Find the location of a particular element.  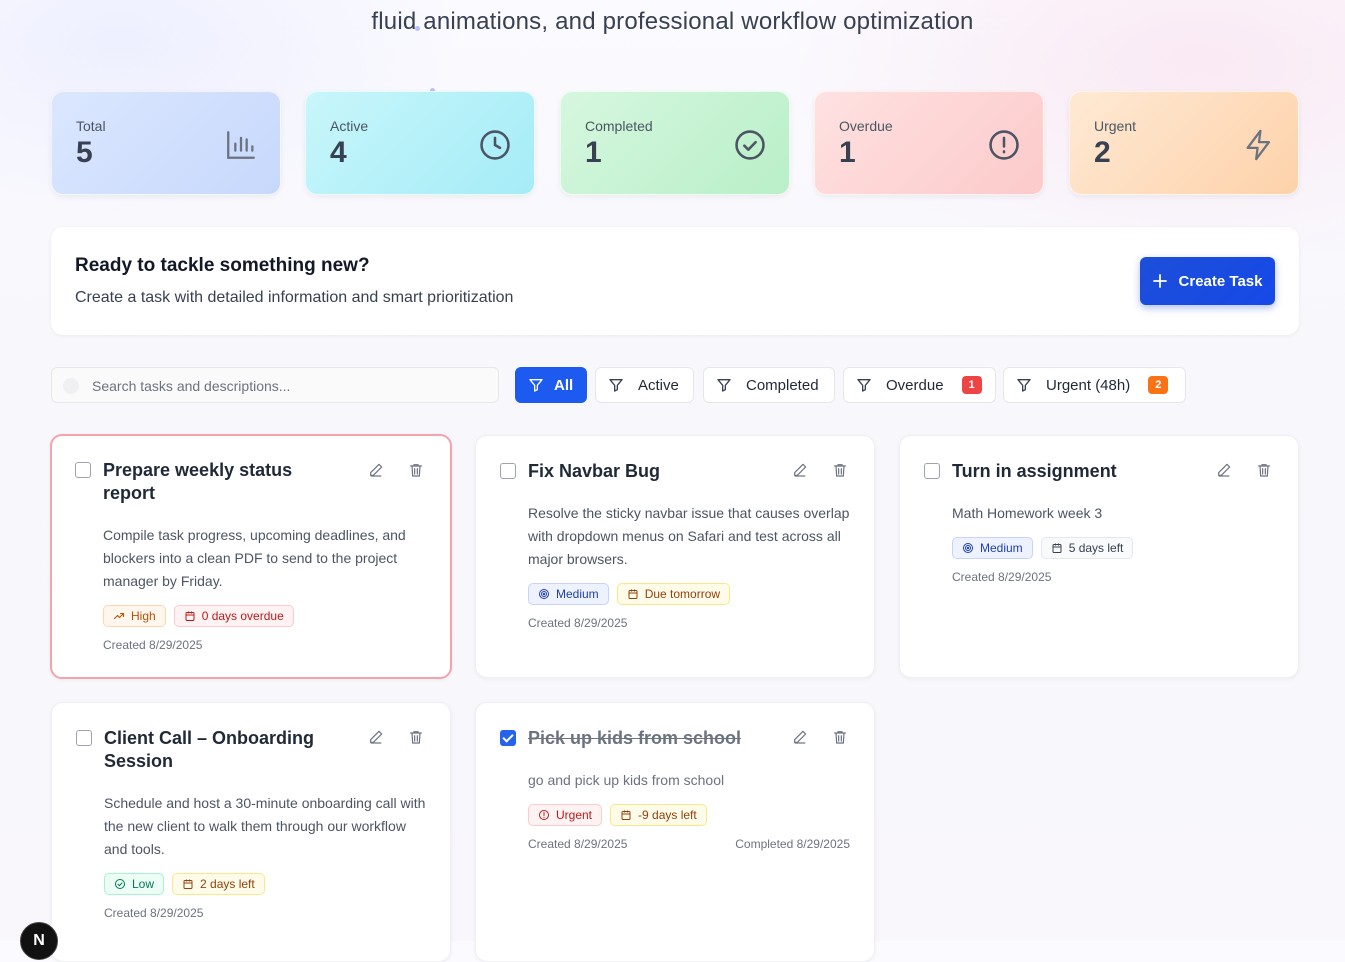

due-tag: Due tomorrow is located at coordinates (673, 594).